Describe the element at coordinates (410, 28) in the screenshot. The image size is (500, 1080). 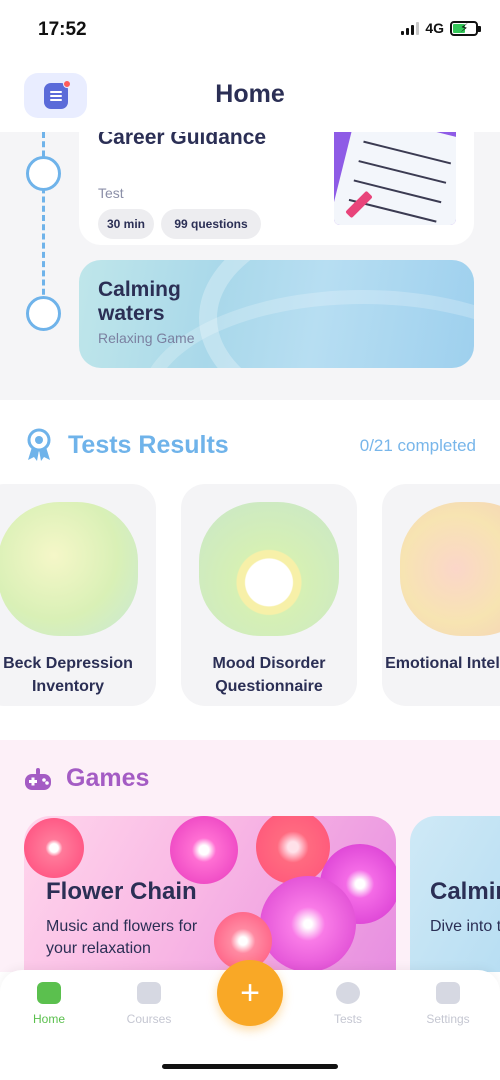
I see `signal-icon` at that location.